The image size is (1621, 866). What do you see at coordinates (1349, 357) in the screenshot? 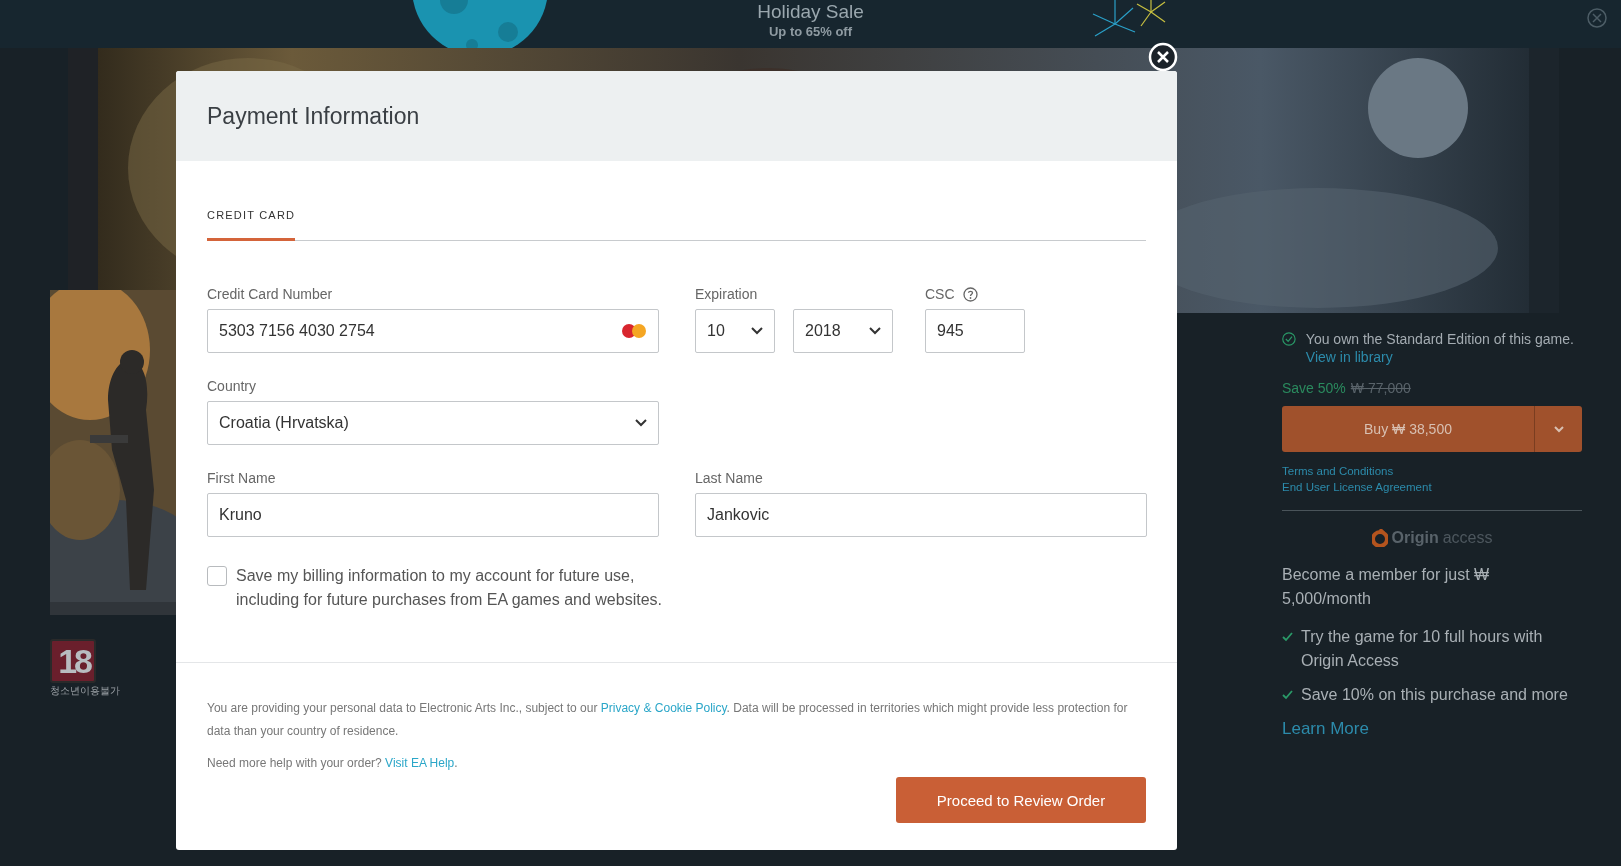
I see `library-link: View in library` at bounding box center [1349, 357].